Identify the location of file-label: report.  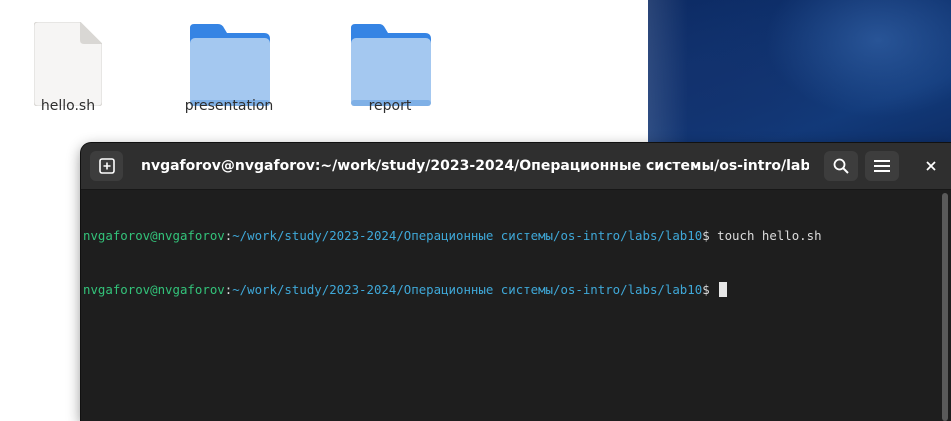
(390, 106).